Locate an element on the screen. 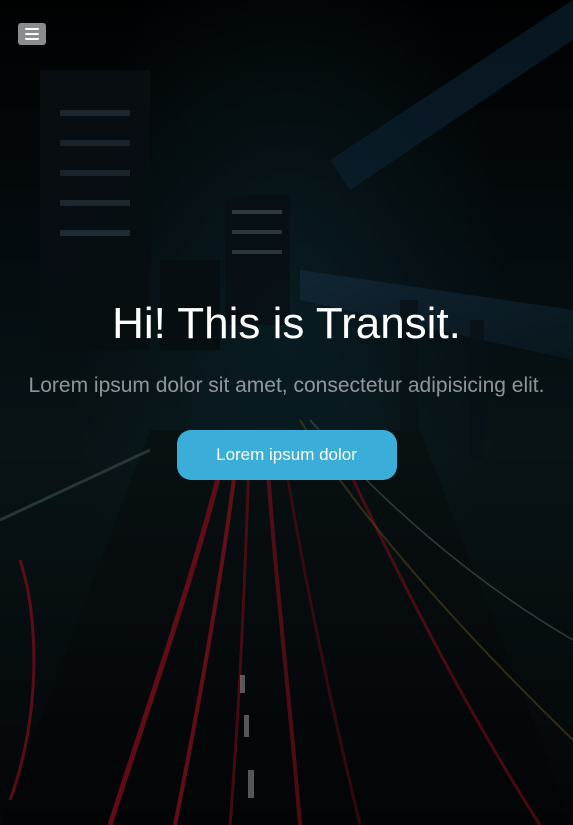 This screenshot has height=825, width=573. menu-toggle-button is located at coordinates (32, 34).